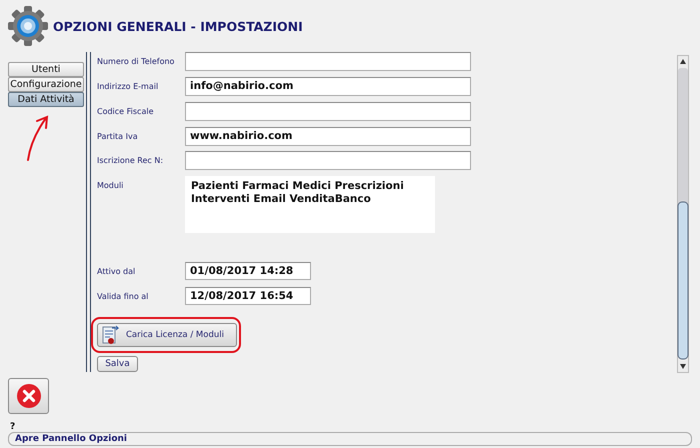  I want to click on nav-tab: Configurazione, so click(46, 84).